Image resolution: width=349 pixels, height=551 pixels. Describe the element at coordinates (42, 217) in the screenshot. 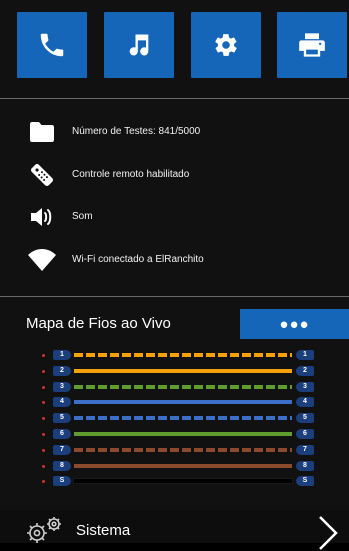

I see `speaker-icon` at that location.